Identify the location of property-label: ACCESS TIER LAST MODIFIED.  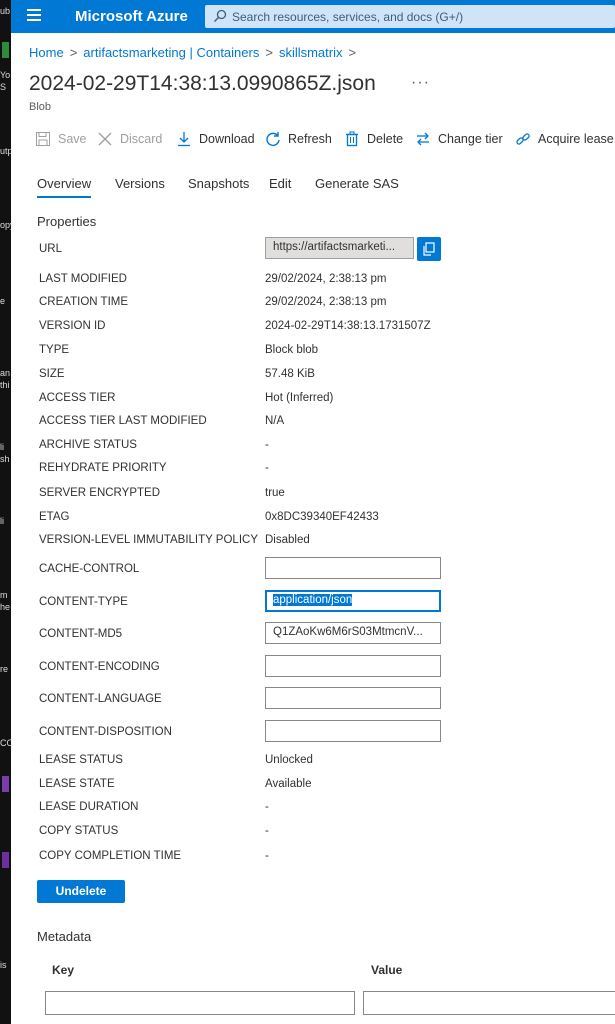
(123, 421).